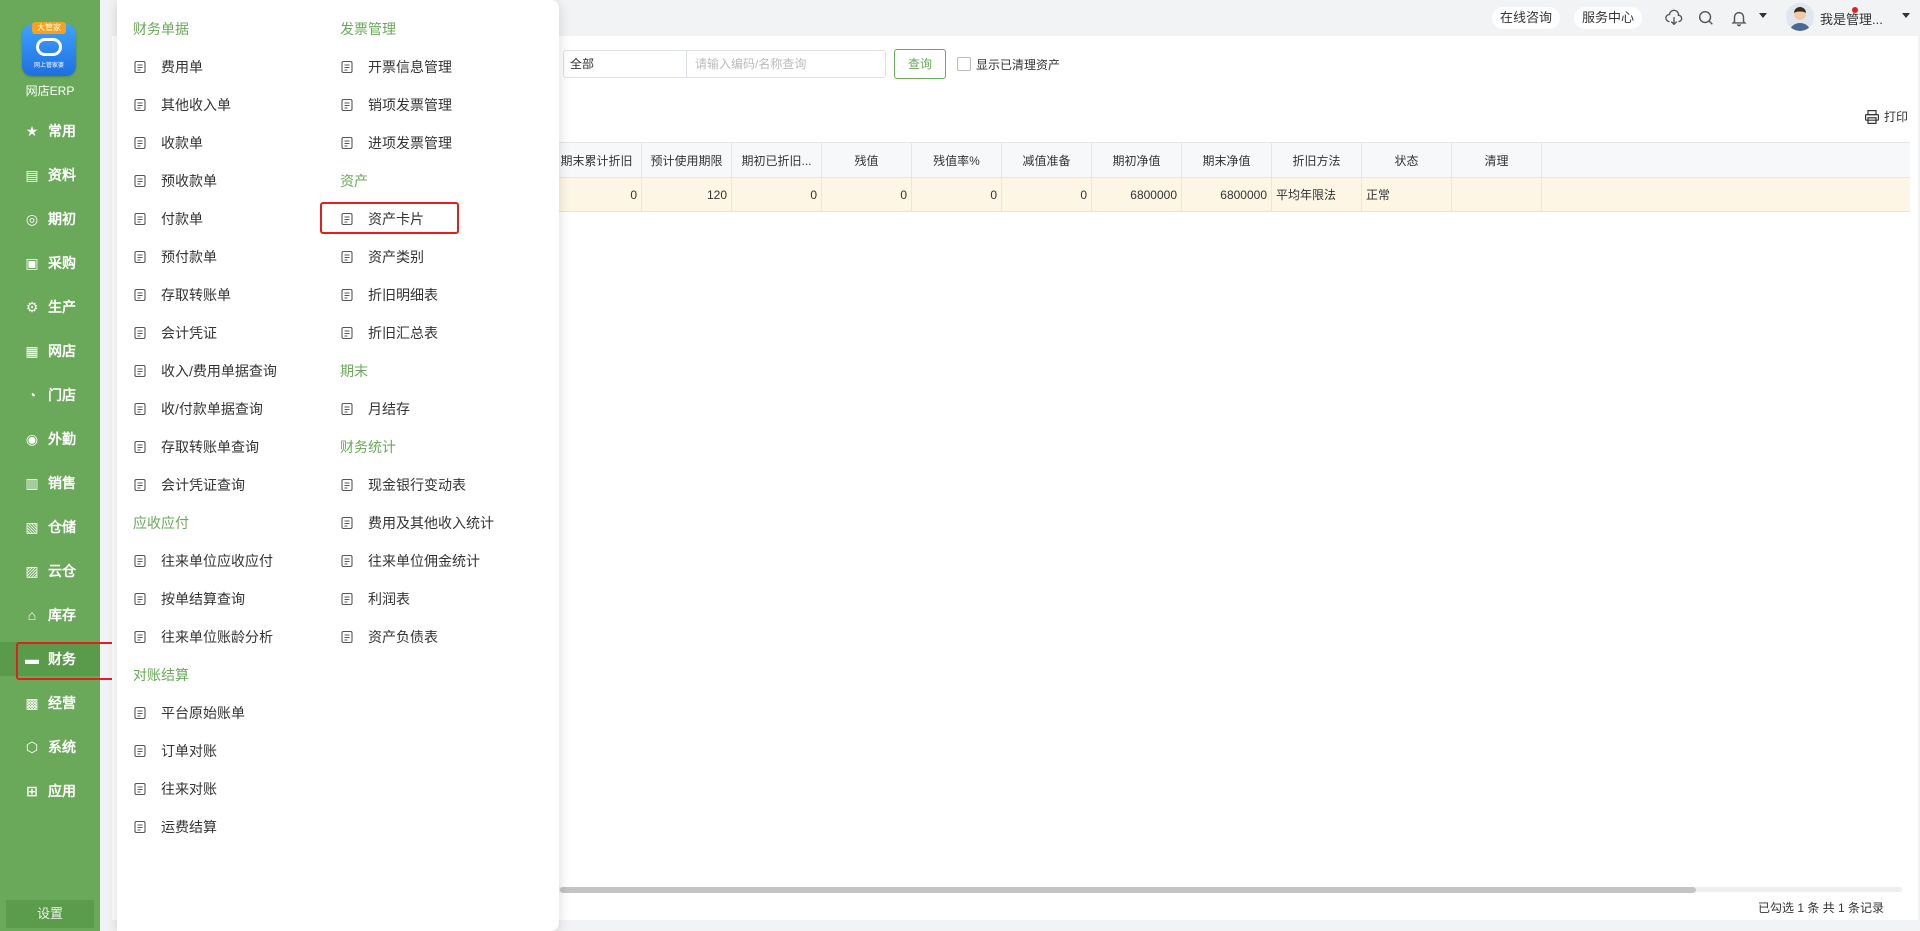  I want to click on menu-item: 订单对账, so click(175, 751).